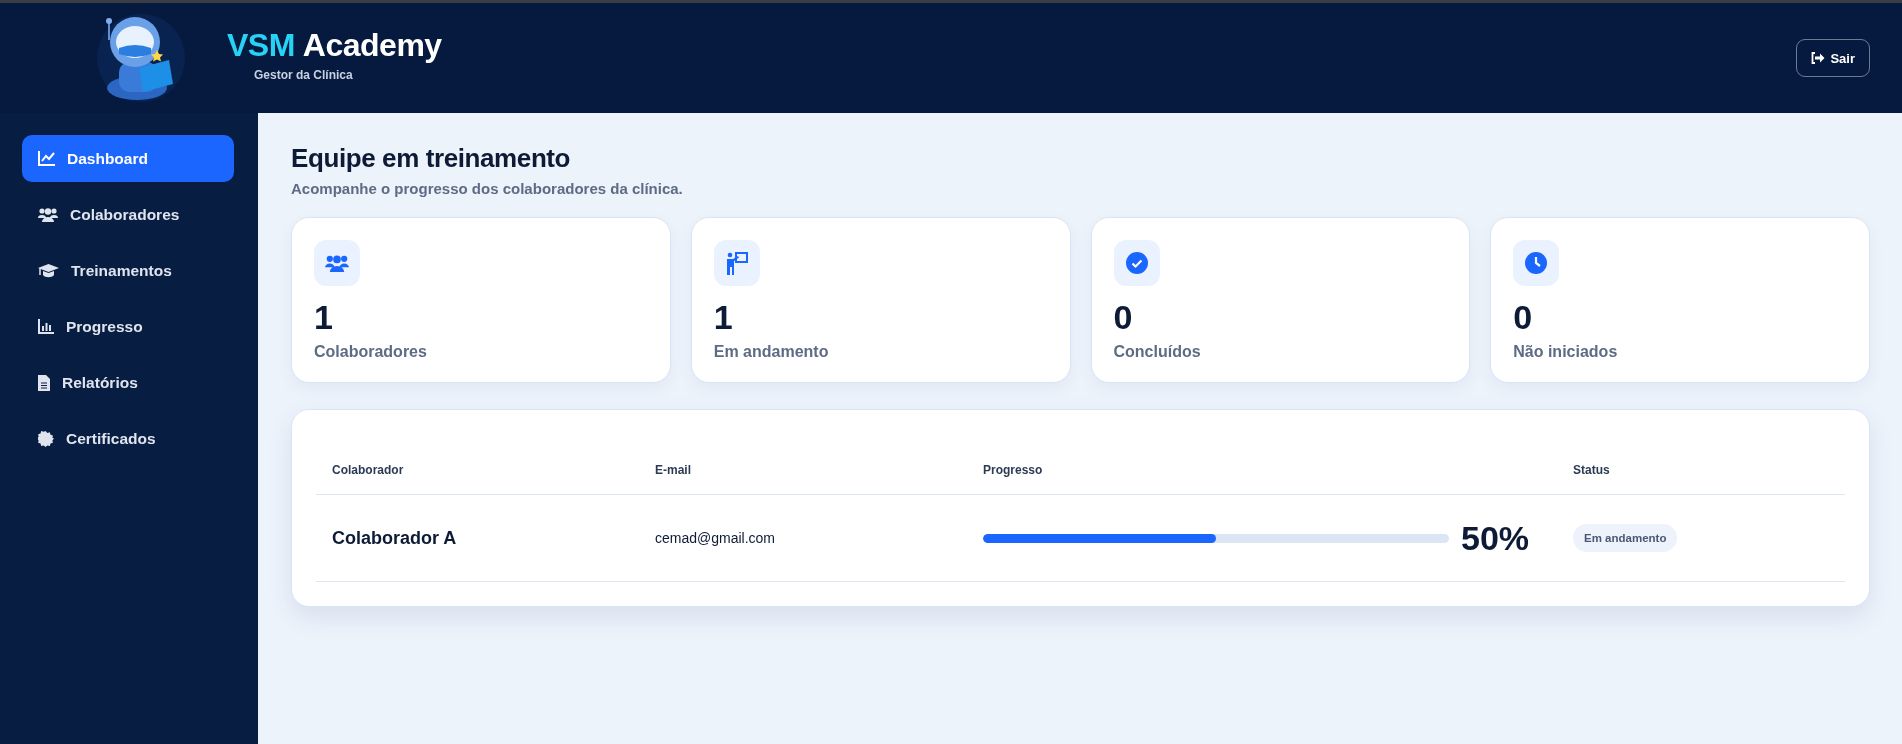 This screenshot has height=744, width=1902. I want to click on brand-accent: VSM, so click(261, 45).